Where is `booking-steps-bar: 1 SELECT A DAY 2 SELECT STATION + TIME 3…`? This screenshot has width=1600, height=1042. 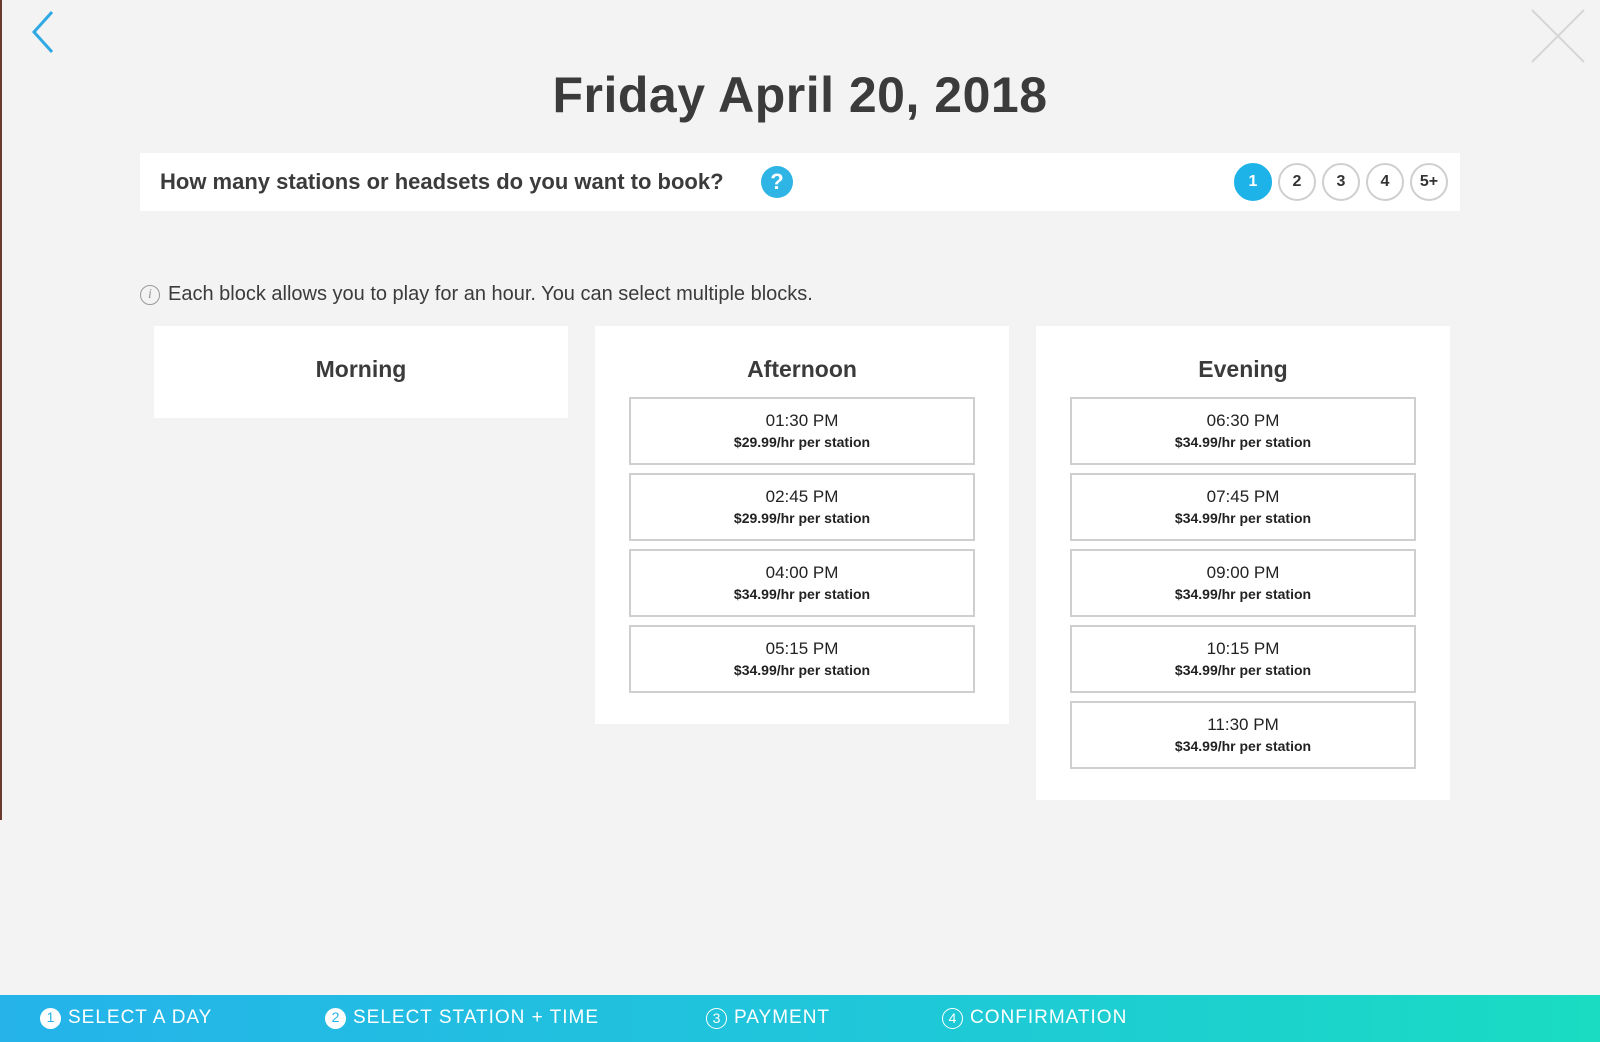 booking-steps-bar: 1 SELECT A DAY 2 SELECT STATION + TIME 3… is located at coordinates (800, 1018).